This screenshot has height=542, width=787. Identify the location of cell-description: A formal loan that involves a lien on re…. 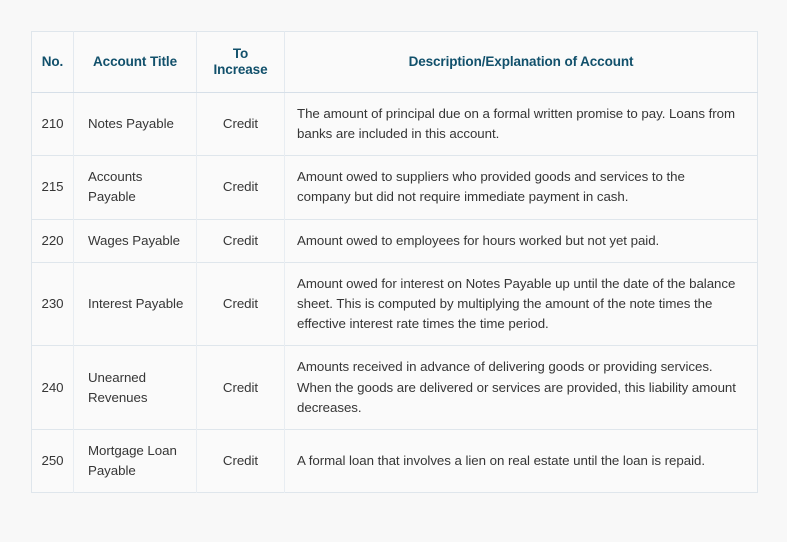
(521, 461).